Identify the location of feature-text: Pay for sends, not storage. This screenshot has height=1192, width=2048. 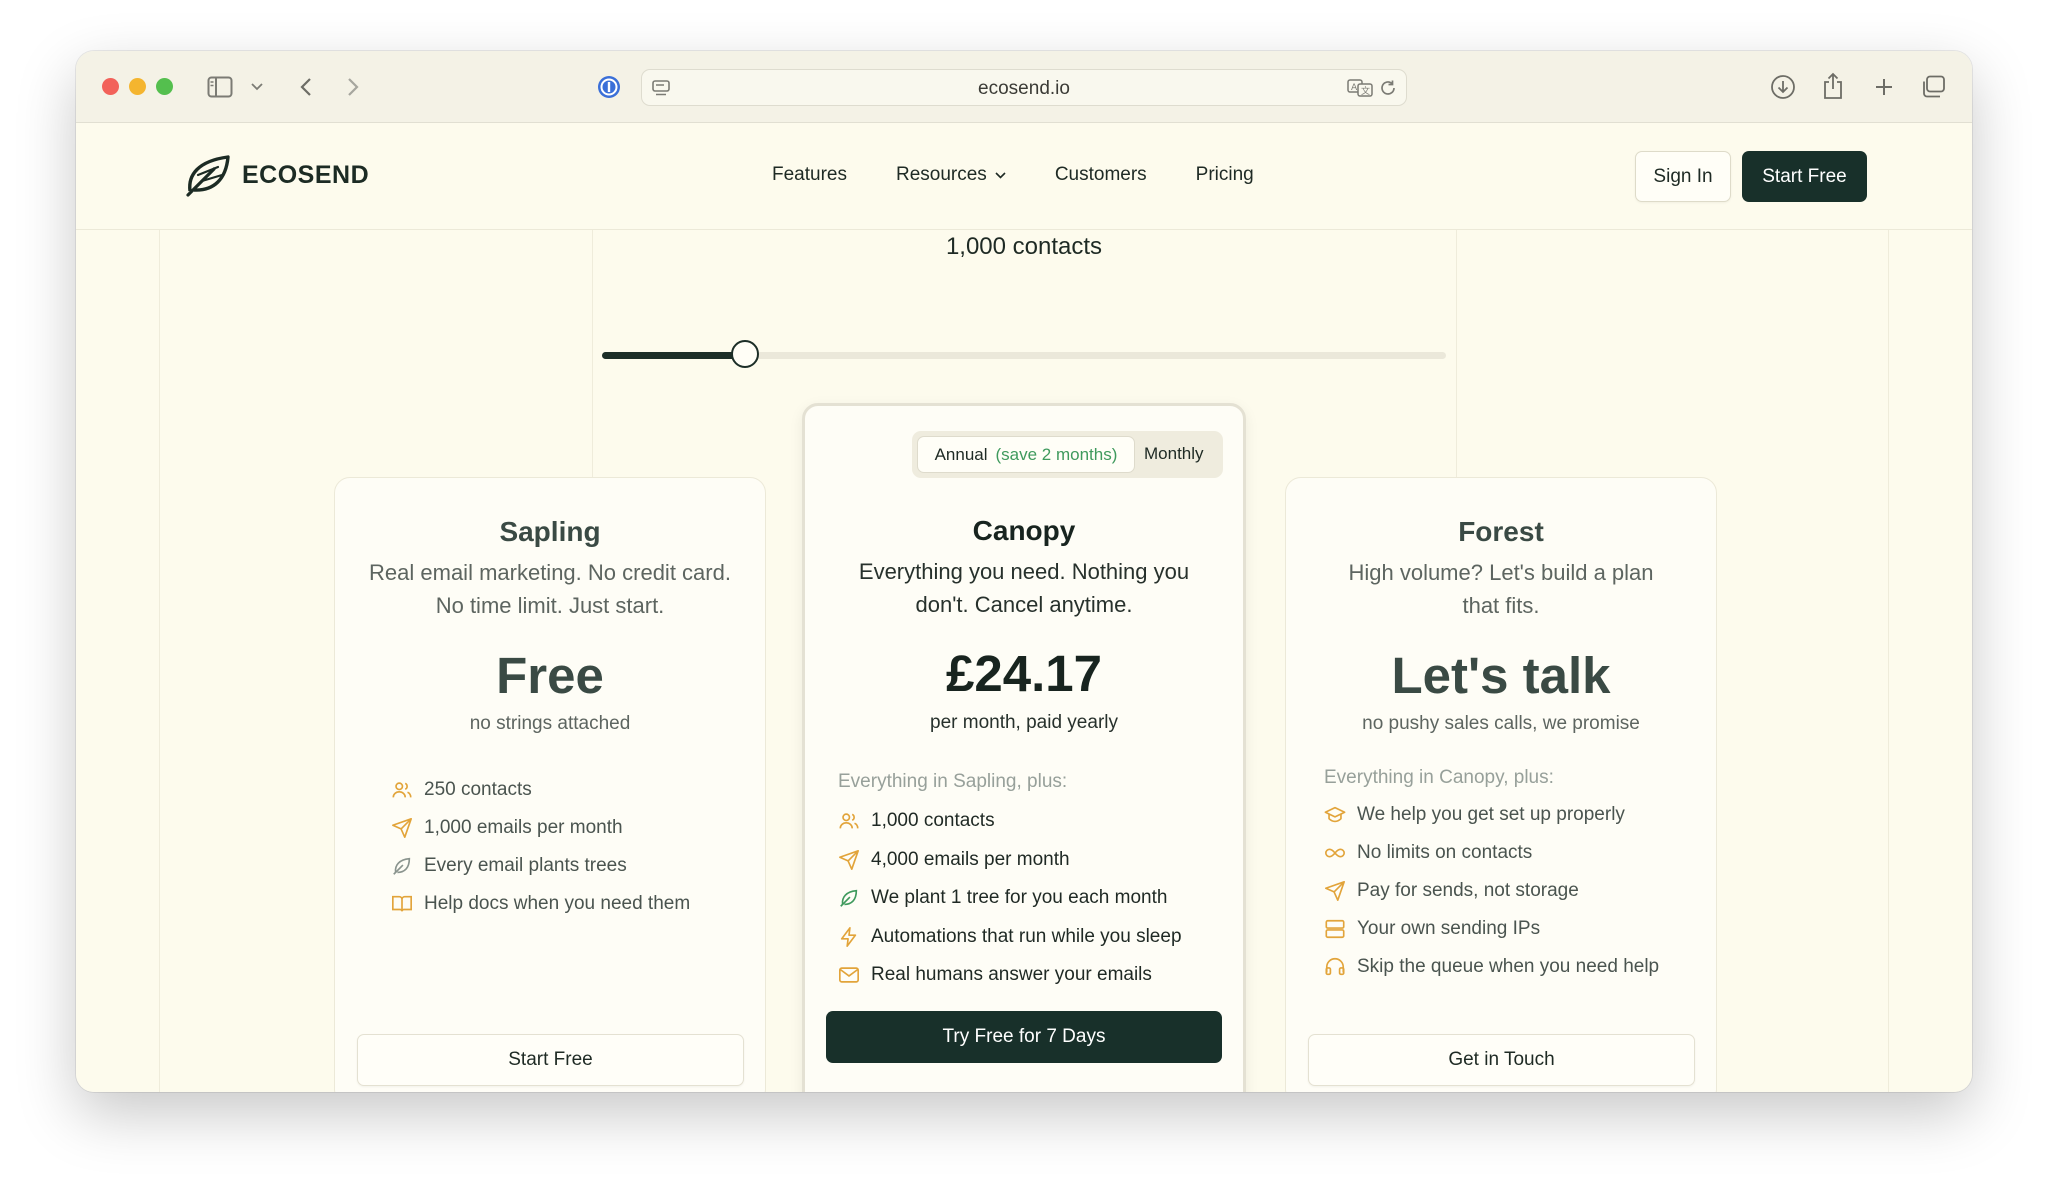
(1468, 890).